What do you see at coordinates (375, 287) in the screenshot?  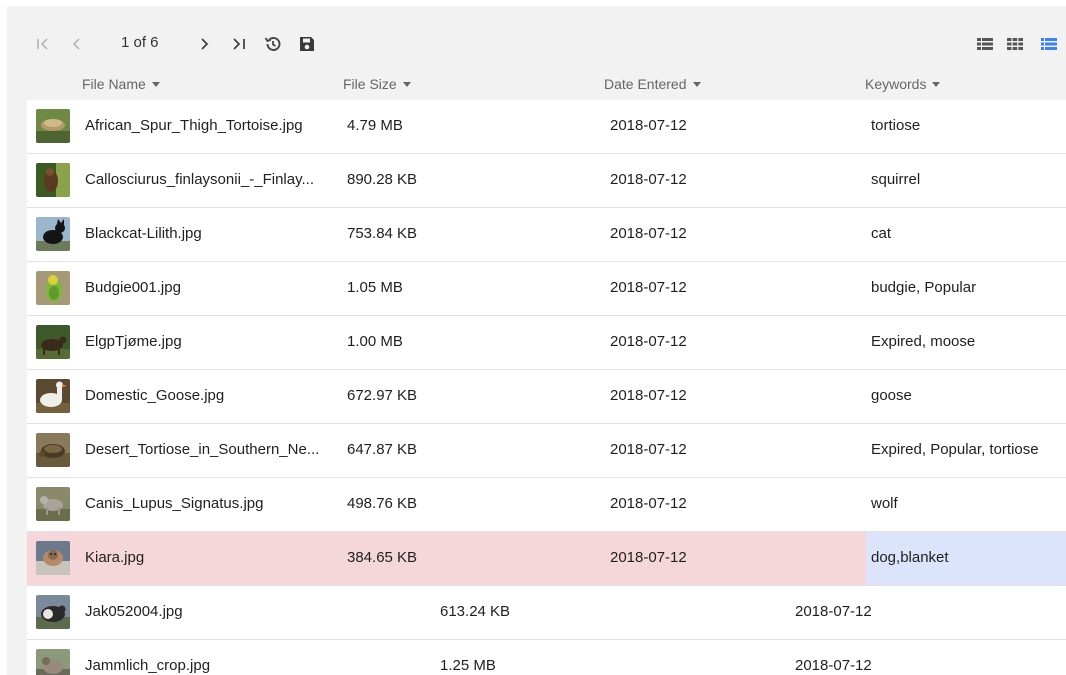 I see `file-size: 1.05 MB` at bounding box center [375, 287].